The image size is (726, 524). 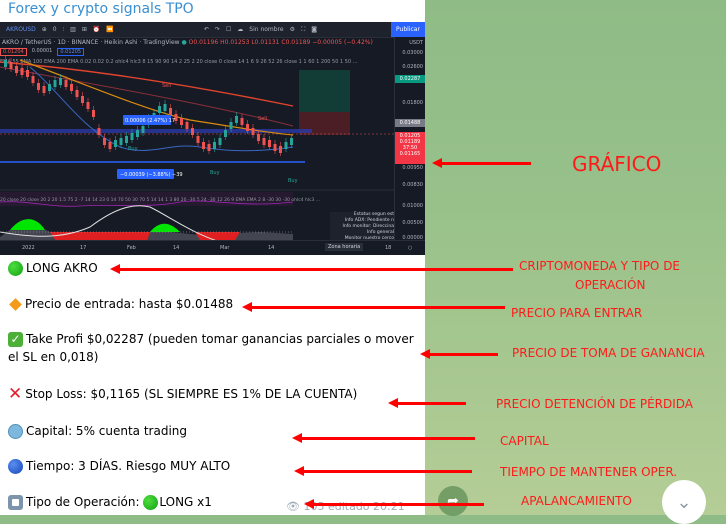 What do you see at coordinates (600, 266) in the screenshot?
I see `annotation-cripto: CRIPTOMONEDA Y TIPO DE` at bounding box center [600, 266].